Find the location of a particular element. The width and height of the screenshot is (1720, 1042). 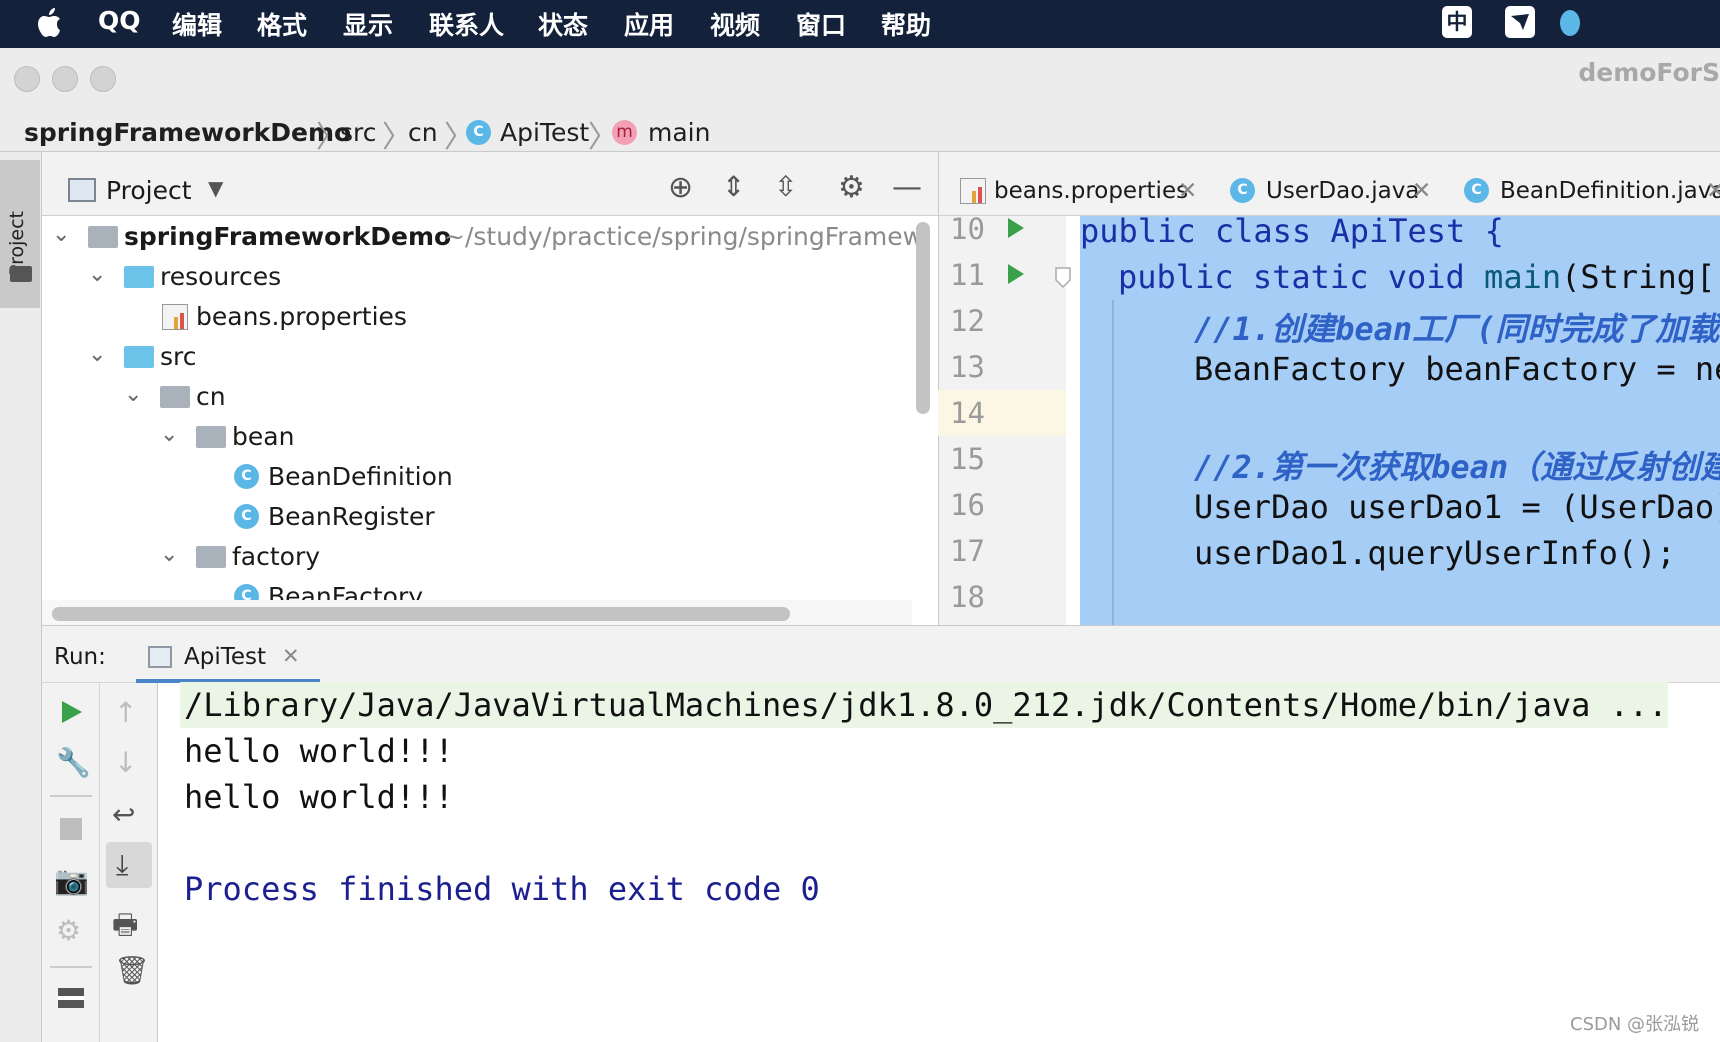

apple-logo-icon is located at coordinates (49, 23).